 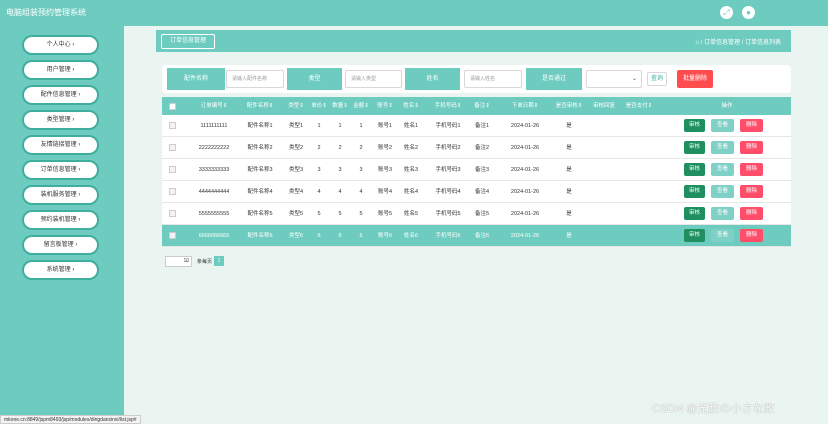 I want to click on sidebar-item-messages: 留言板管理 ›, so click(x=60, y=245).